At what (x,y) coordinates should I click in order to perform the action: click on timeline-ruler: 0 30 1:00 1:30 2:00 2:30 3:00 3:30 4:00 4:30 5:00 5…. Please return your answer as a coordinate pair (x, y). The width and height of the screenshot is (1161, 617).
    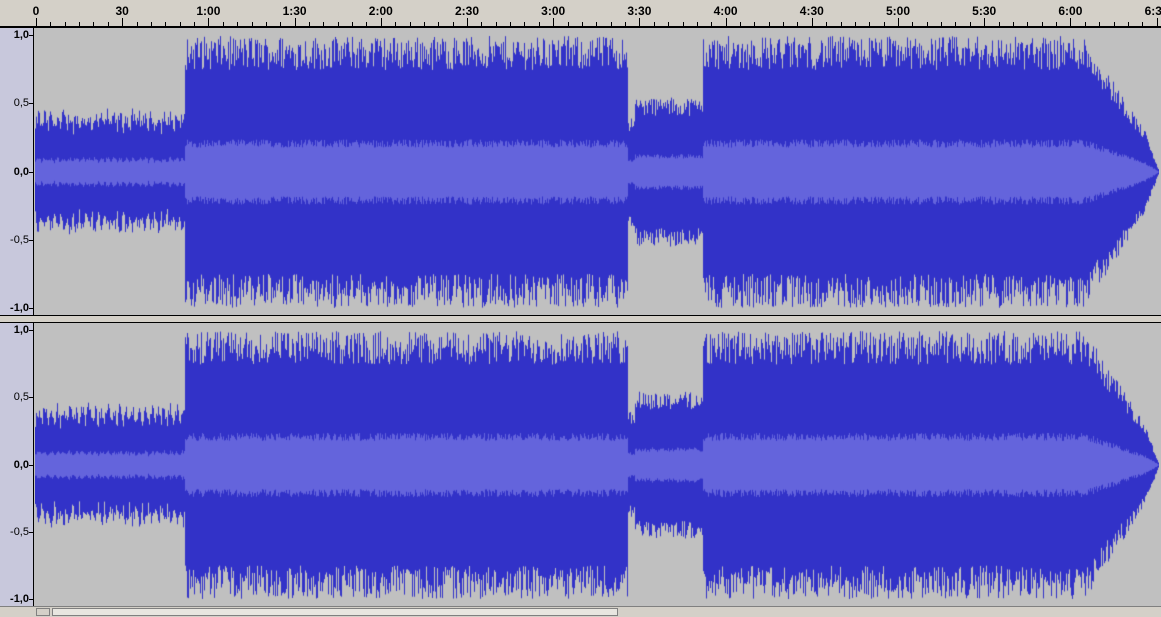
    Looking at the image, I should click on (580, 13).